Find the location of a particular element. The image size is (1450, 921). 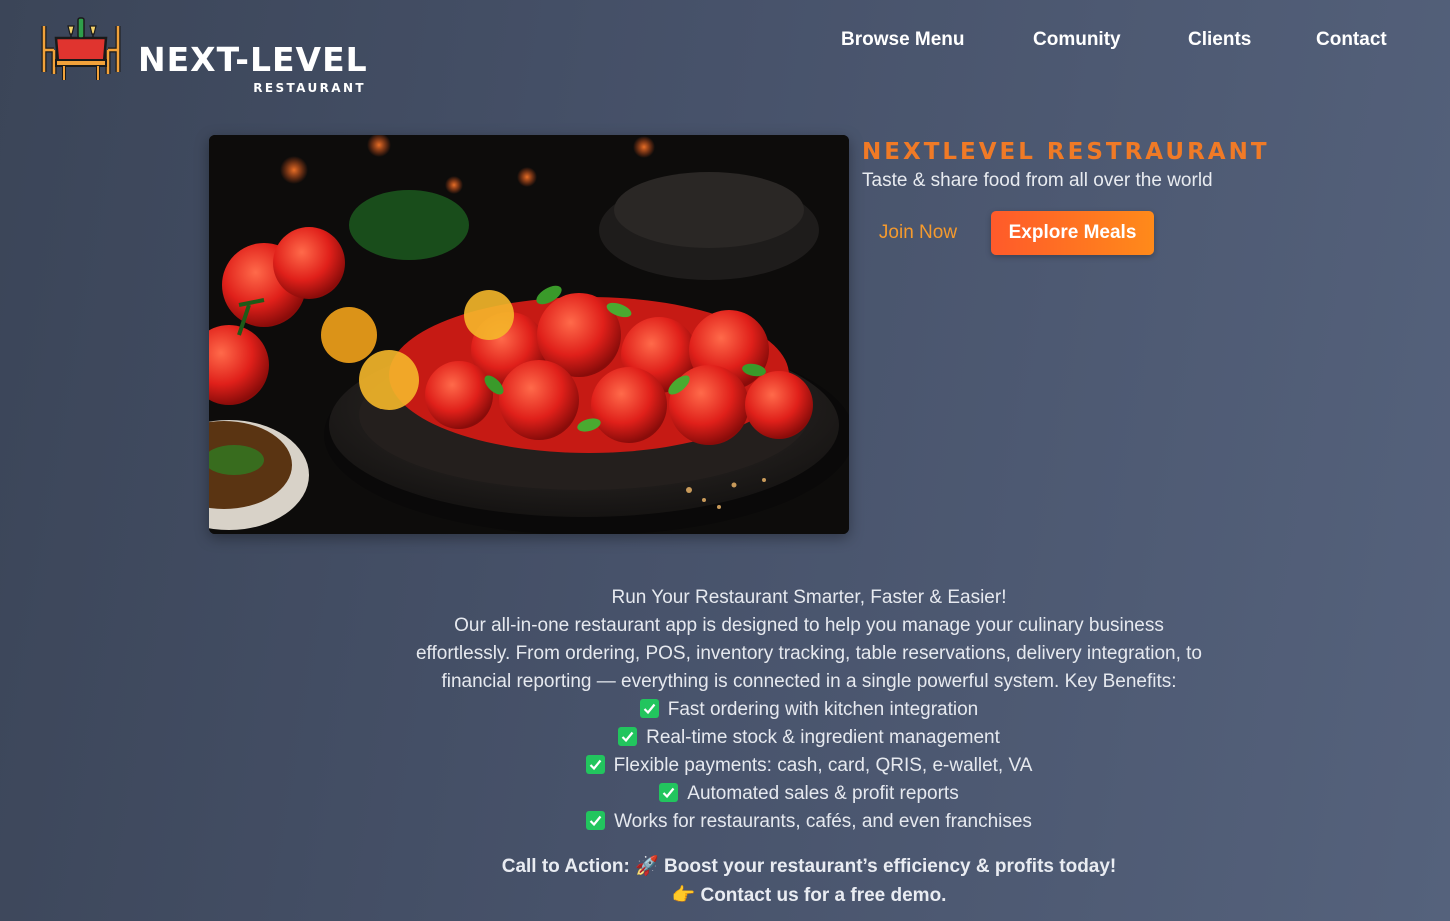

restaurant-table-icon is located at coordinates (81, 48).